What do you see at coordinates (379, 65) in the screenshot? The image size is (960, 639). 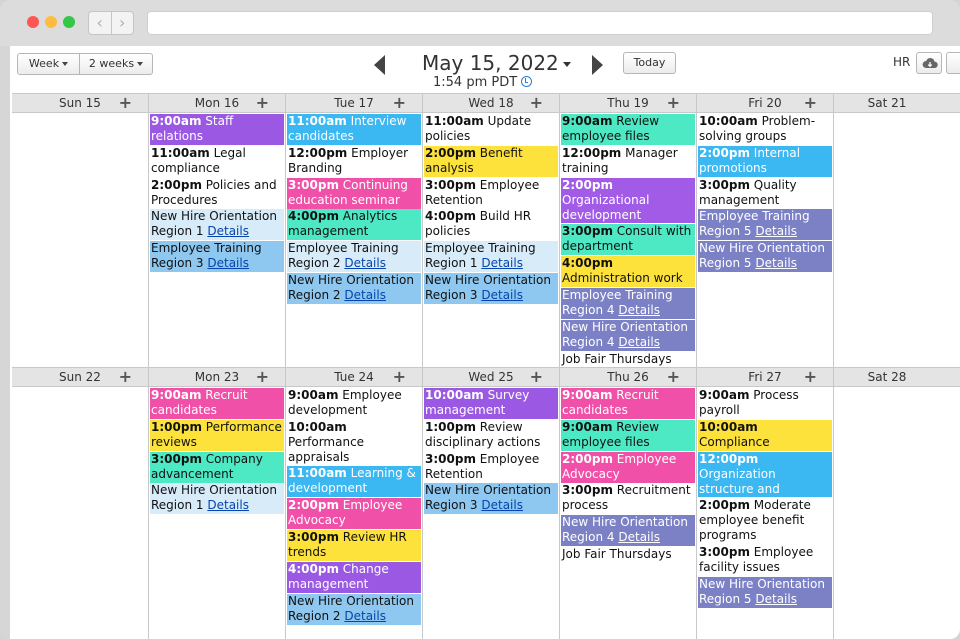 I see `previous-period-icon` at bounding box center [379, 65].